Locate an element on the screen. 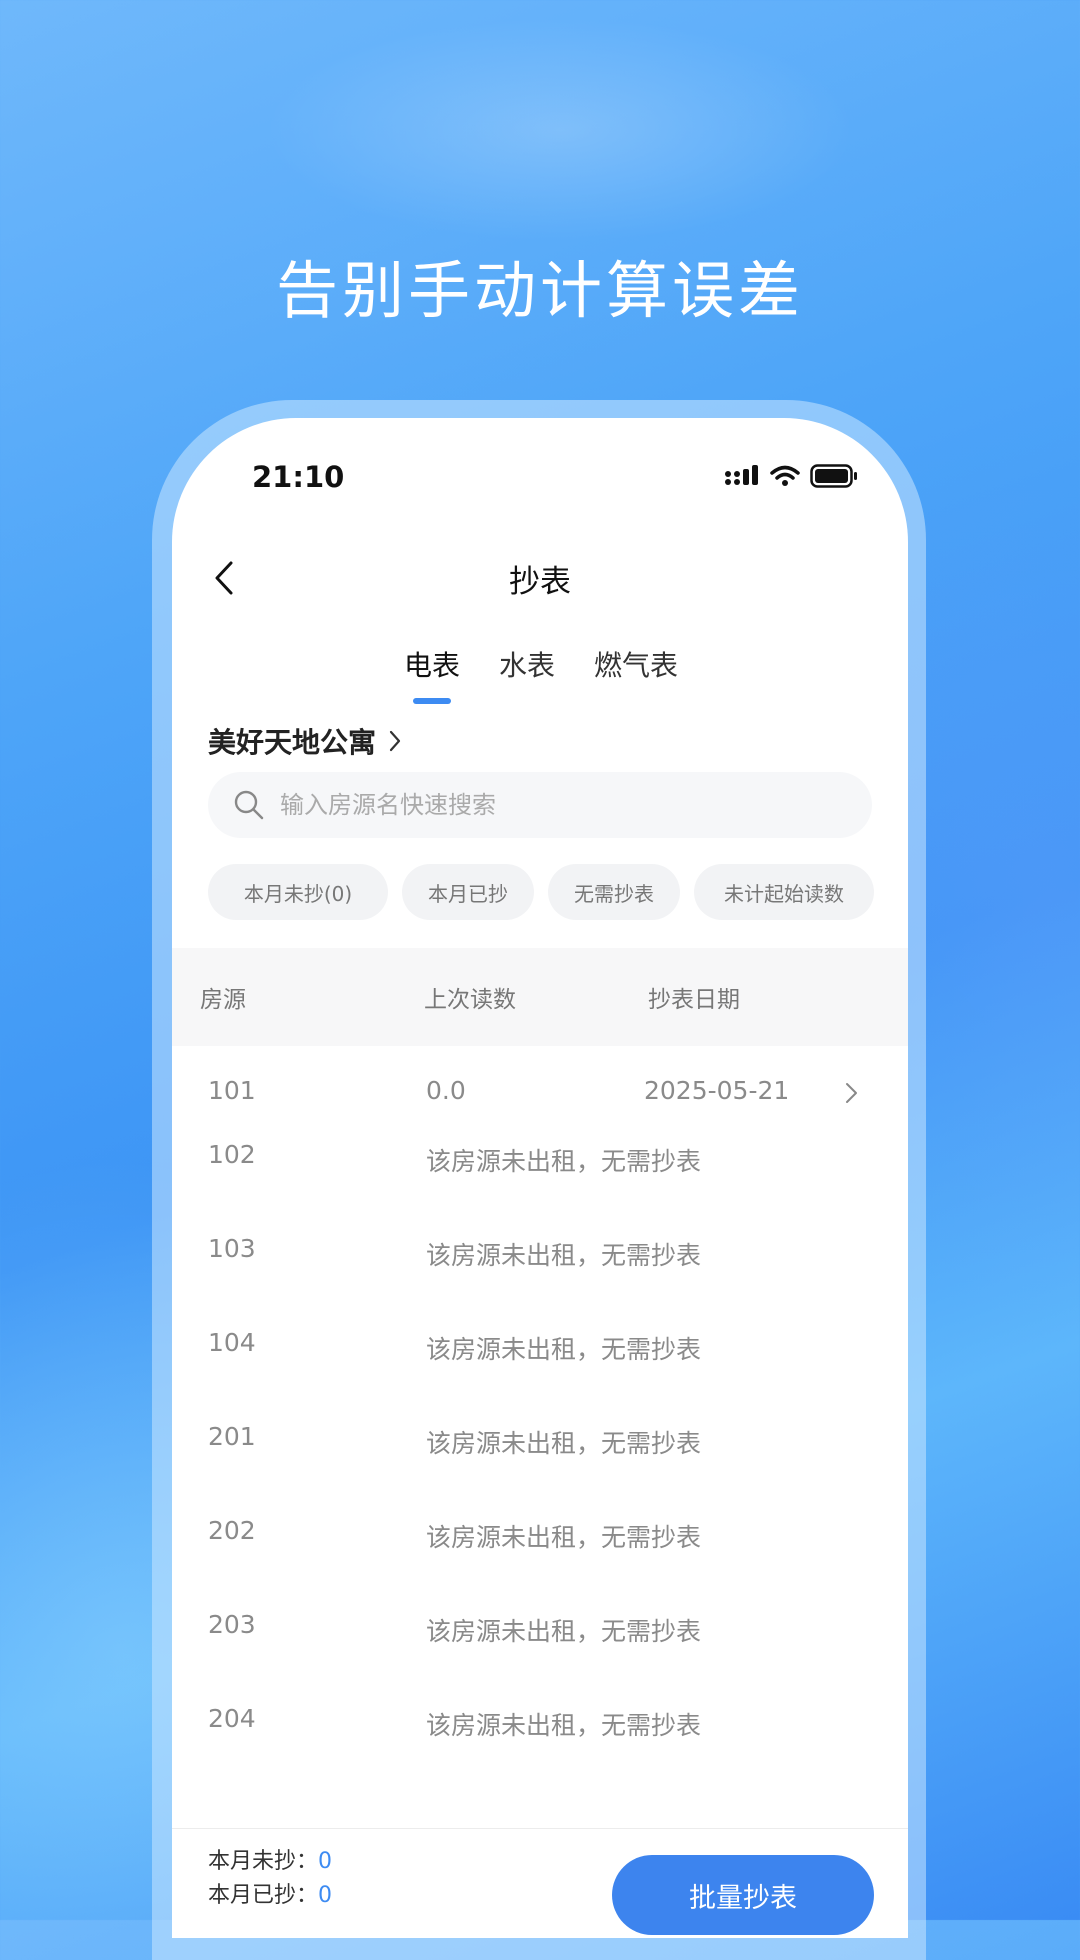 This screenshot has height=1960, width=1080. column-header-room: 房源 is located at coordinates (223, 1000).